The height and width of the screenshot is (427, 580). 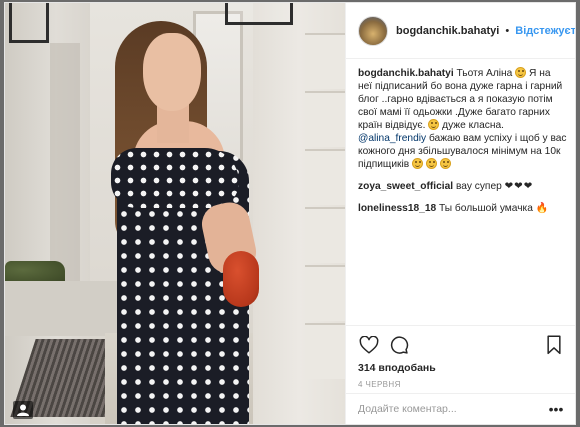 I want to click on photo-red-bag, so click(x=241, y=279).